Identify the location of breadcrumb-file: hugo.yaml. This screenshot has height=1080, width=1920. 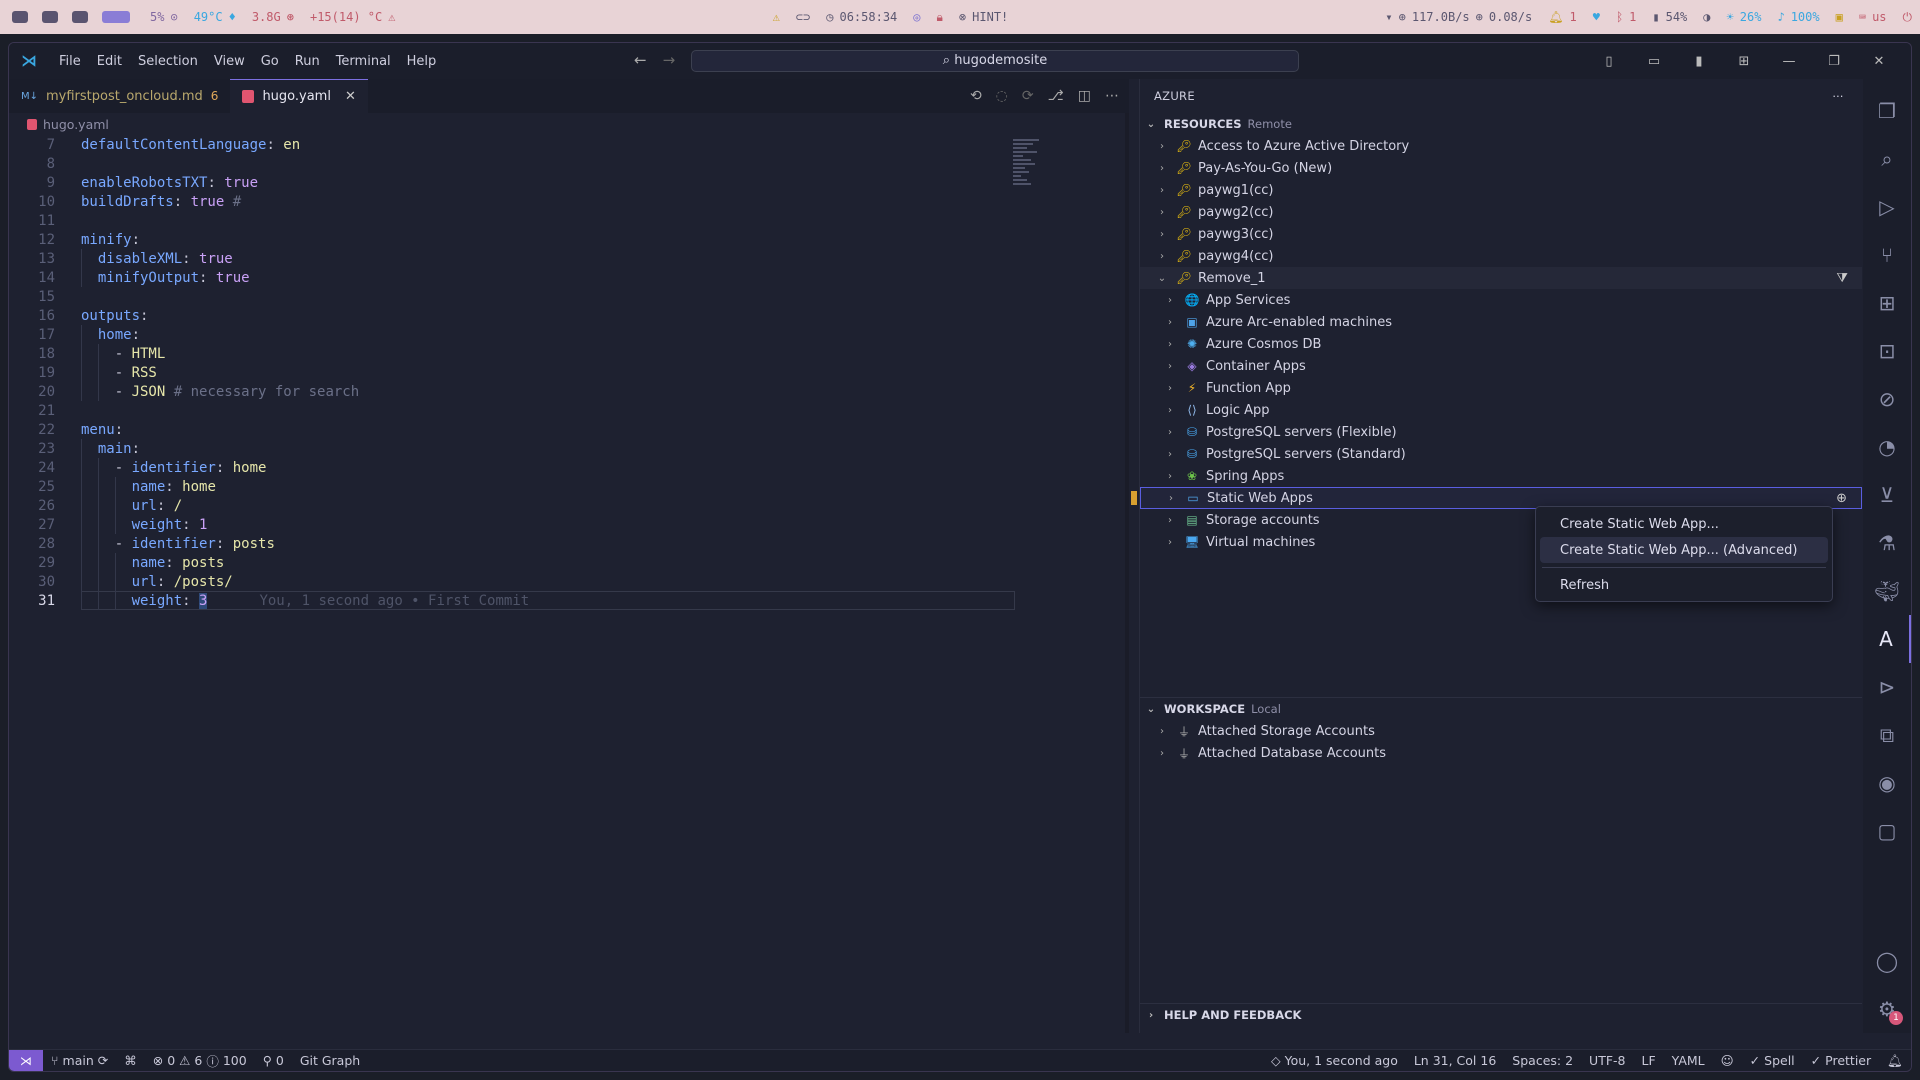
(76, 124).